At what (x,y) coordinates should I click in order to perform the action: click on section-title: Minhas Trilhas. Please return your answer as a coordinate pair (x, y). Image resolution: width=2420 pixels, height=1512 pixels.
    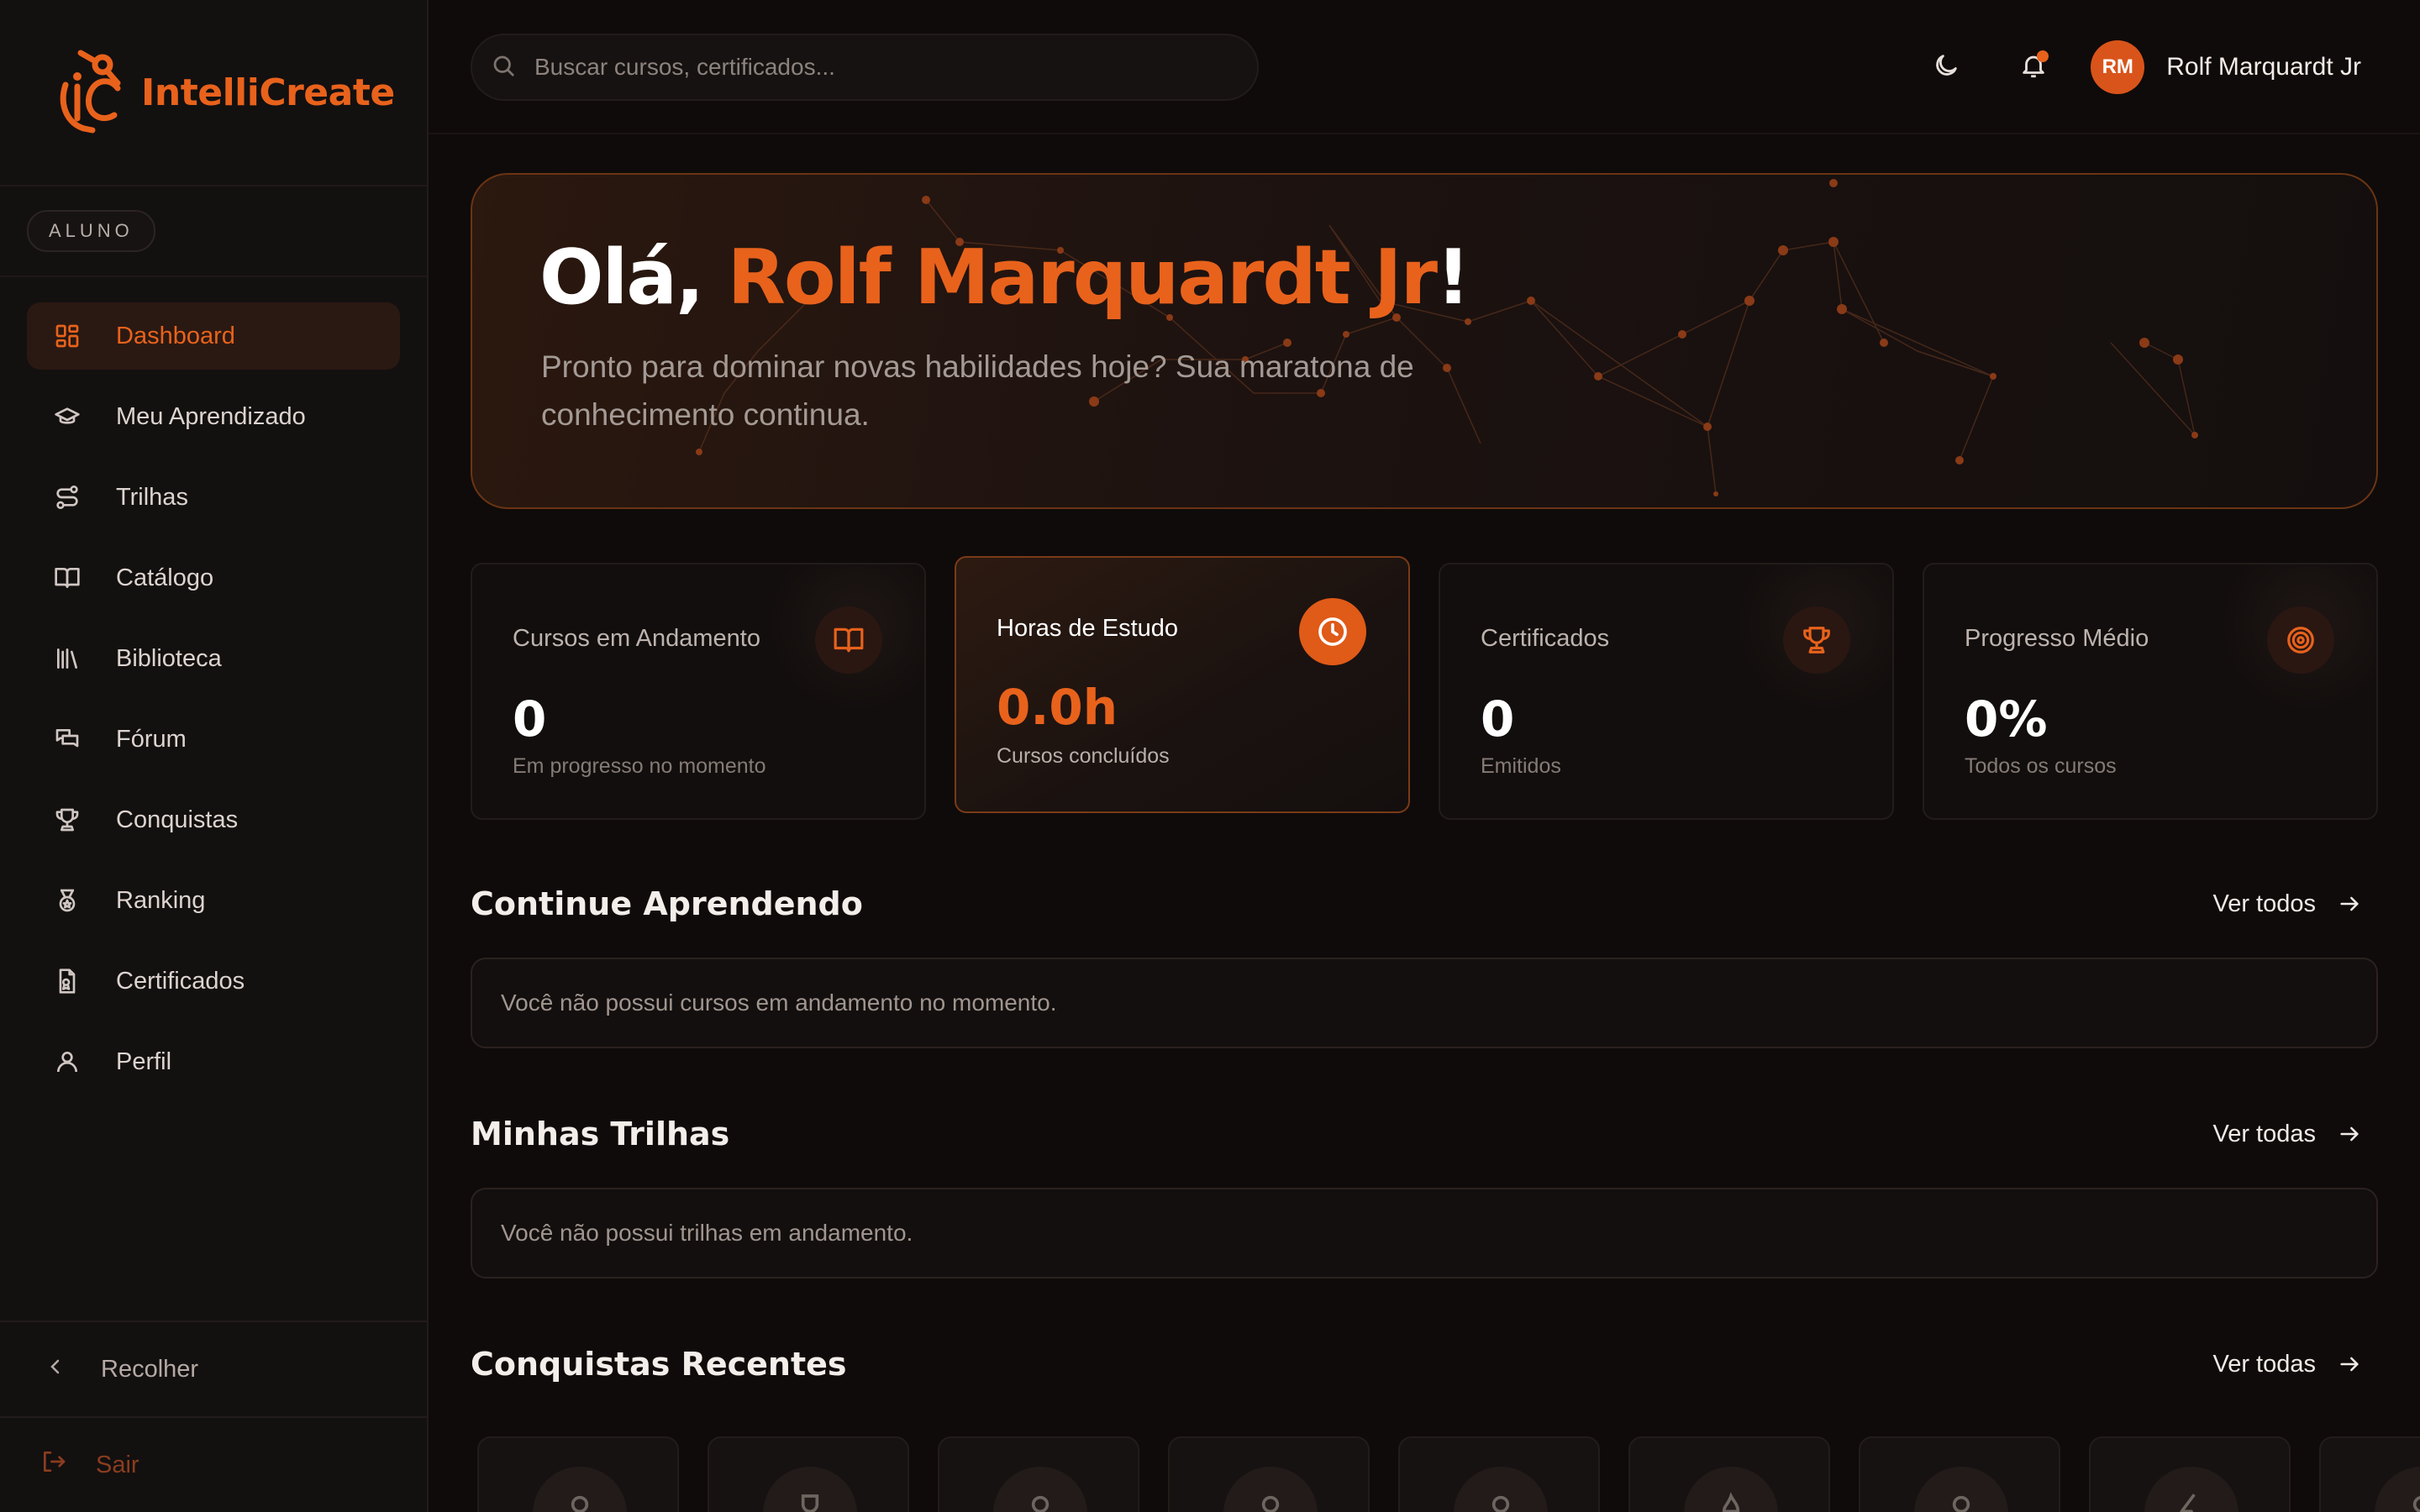
    Looking at the image, I should click on (600, 1134).